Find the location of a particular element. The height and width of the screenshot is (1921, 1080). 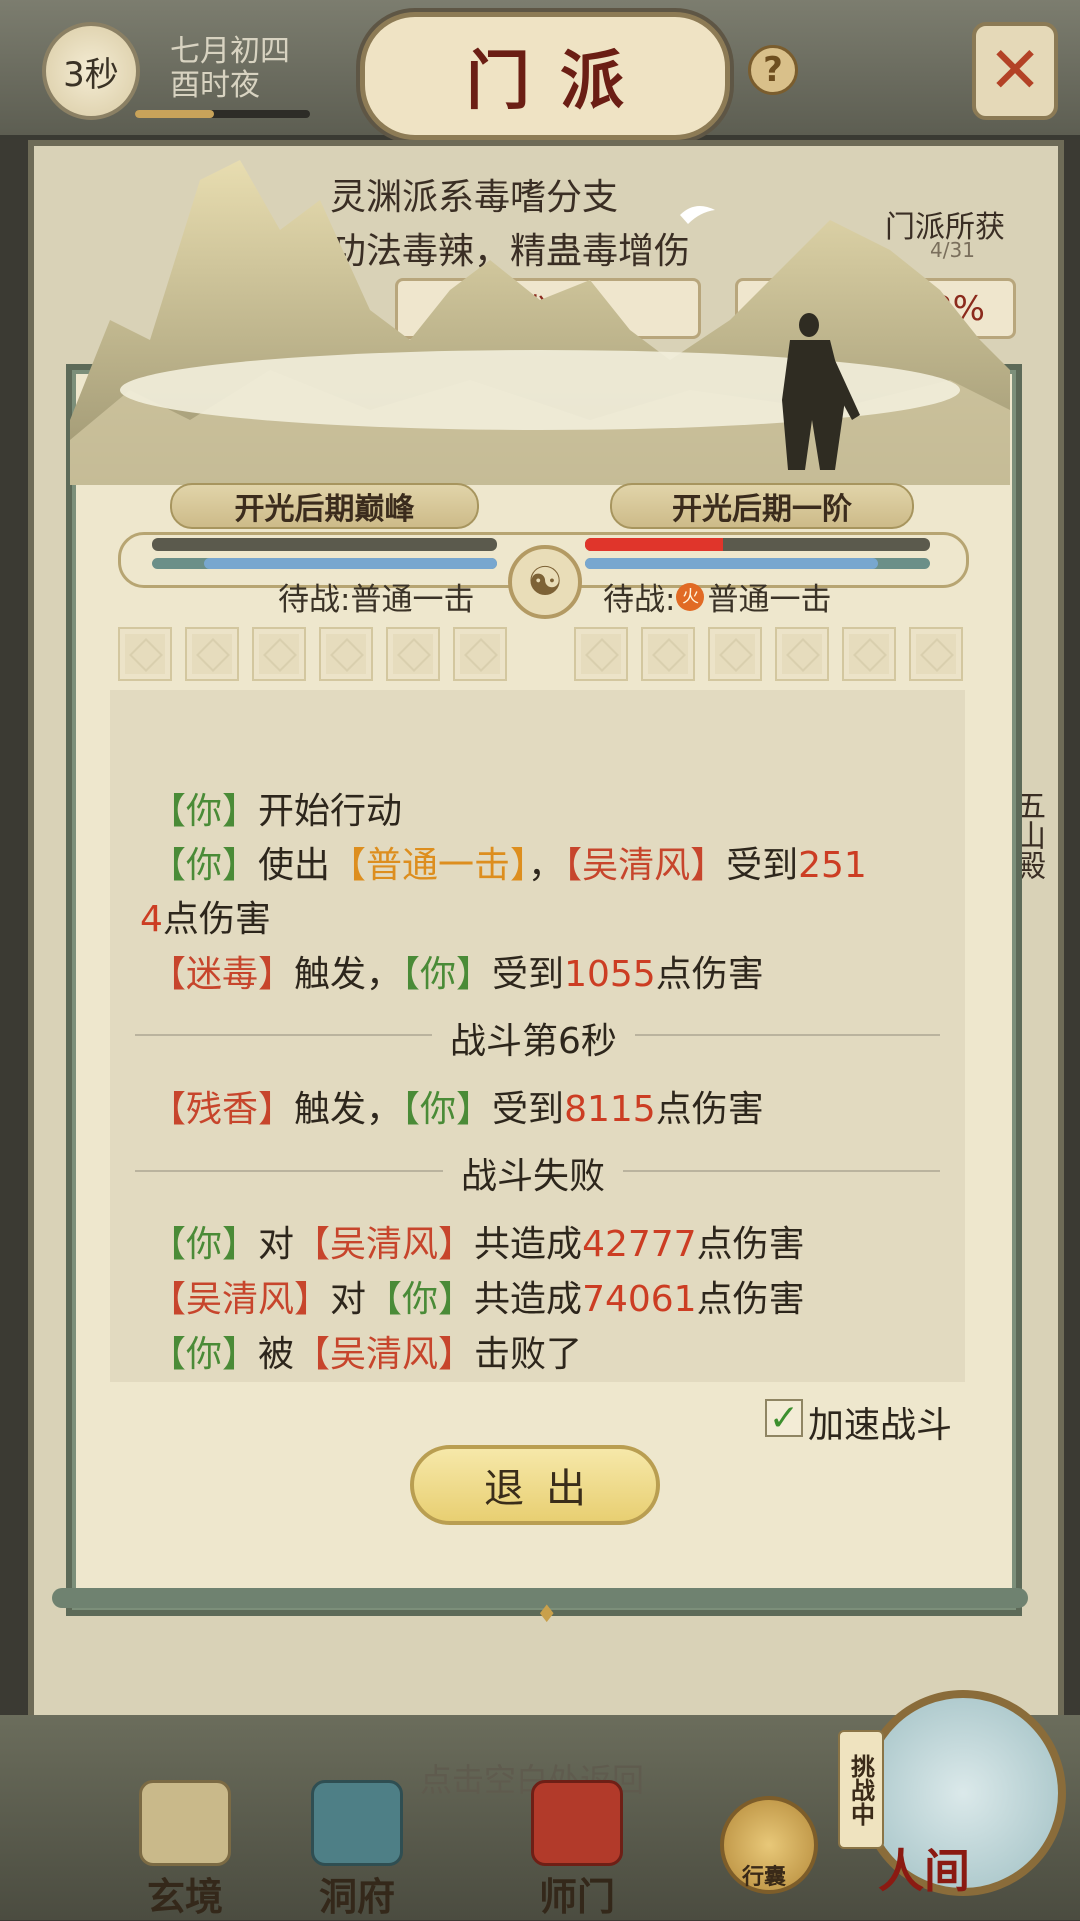

log-line: 【你】使出【普通一击】，【吴清风】受到251 is located at coordinates (508, 865).